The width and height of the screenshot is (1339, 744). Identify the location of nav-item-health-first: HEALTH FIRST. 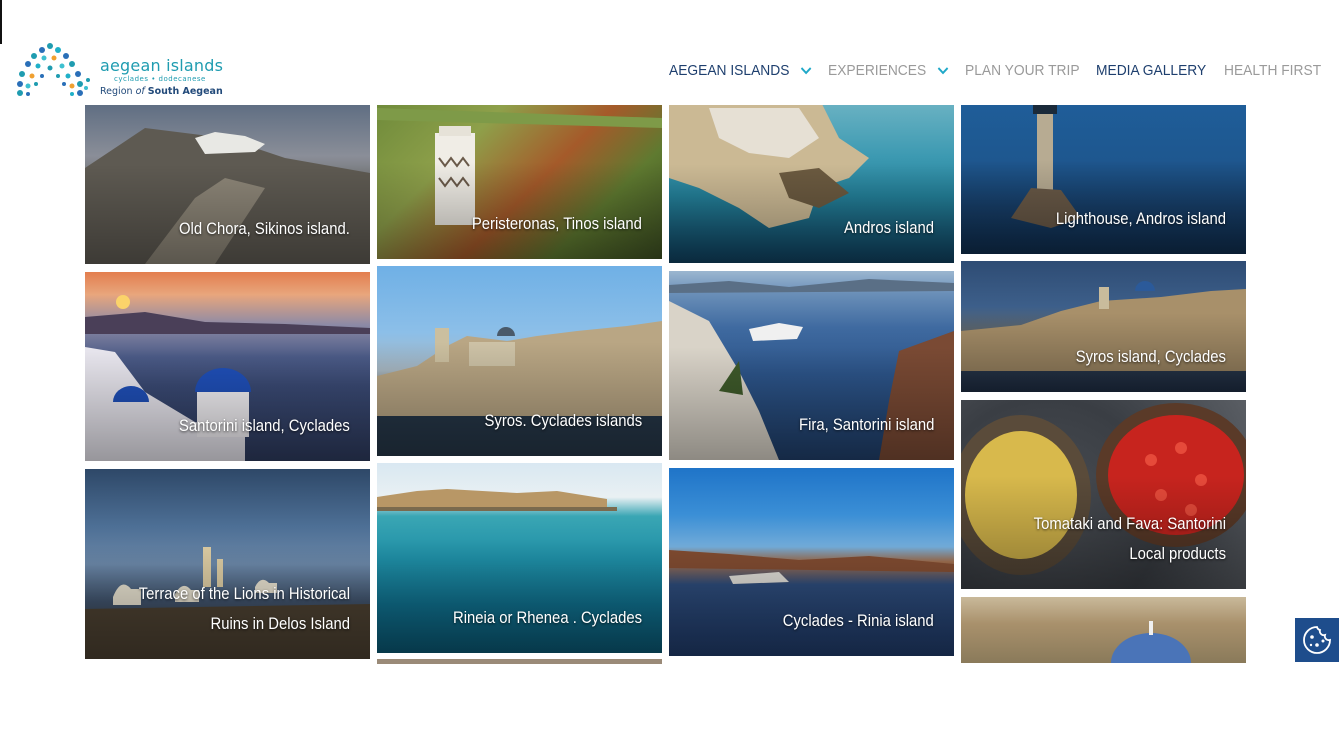
(1272, 71).